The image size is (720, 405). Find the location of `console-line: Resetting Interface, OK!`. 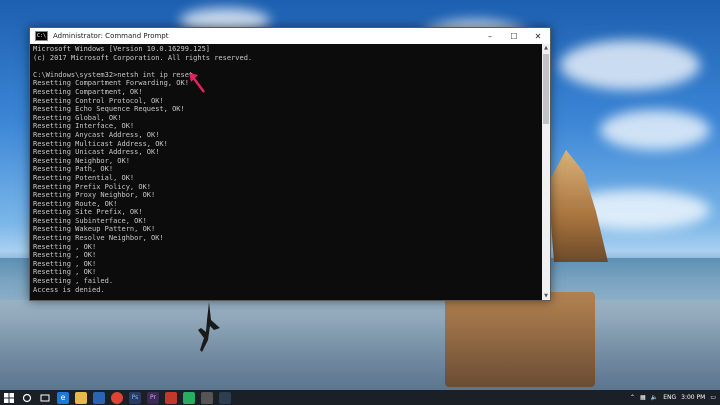

console-line: Resetting Interface, OK! is located at coordinates (84, 126).